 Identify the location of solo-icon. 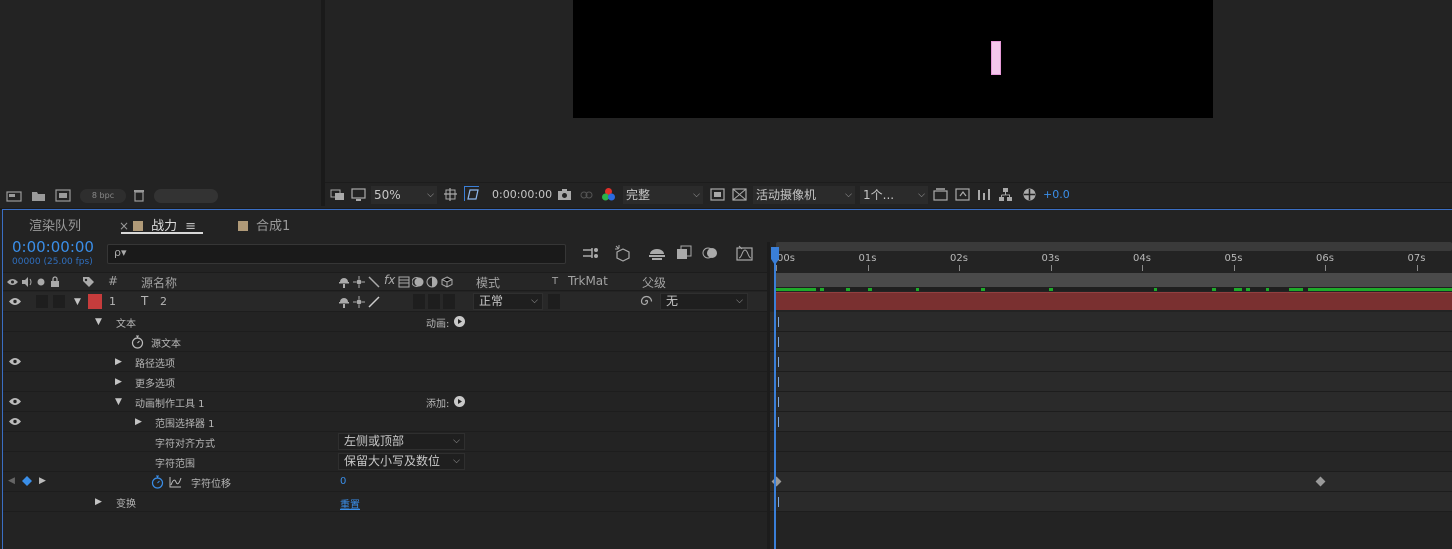
(41, 282).